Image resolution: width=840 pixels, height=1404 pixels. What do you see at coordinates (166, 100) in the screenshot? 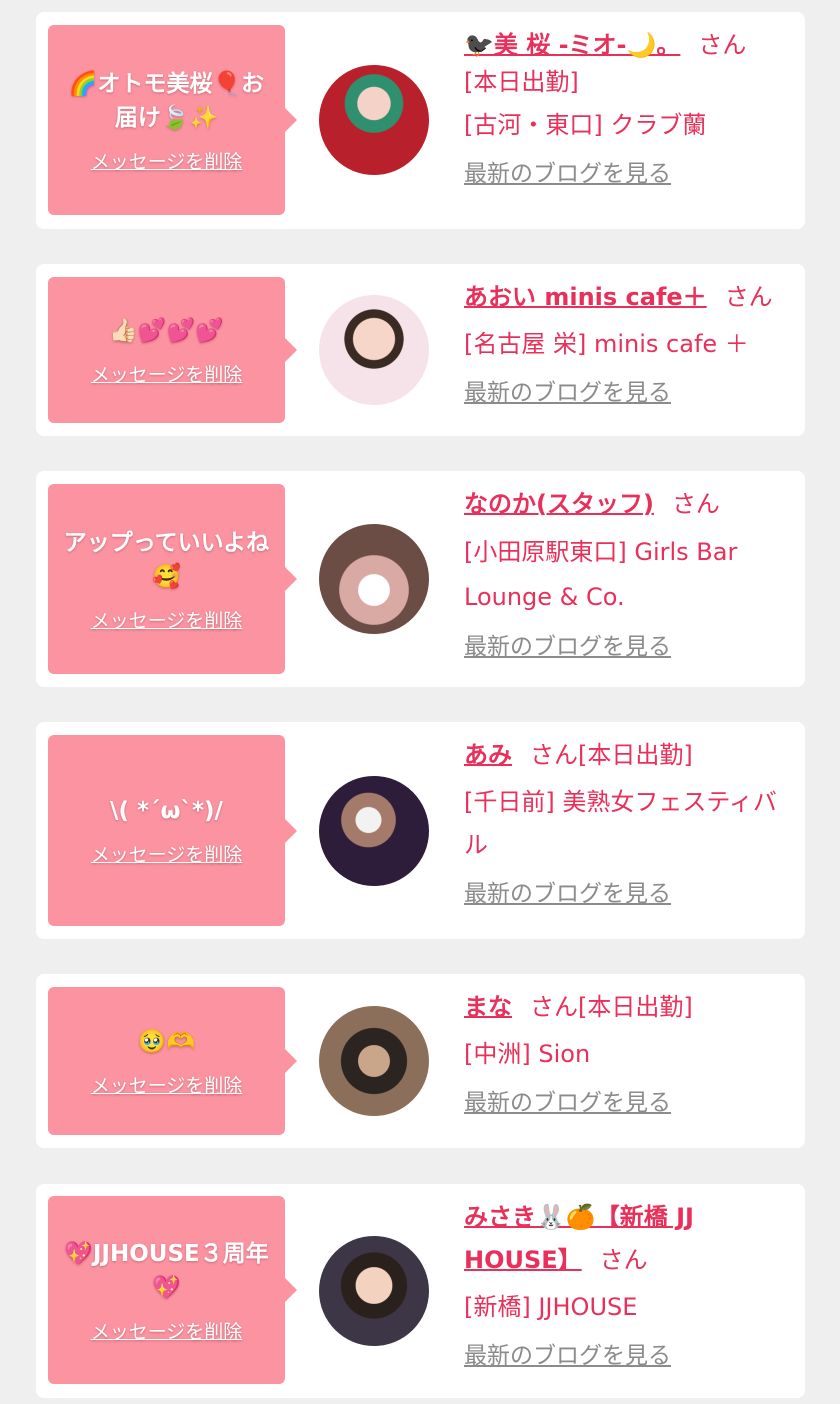
I see `message-text: 🌈オトモ美桜🎈お届け🍃✨` at bounding box center [166, 100].